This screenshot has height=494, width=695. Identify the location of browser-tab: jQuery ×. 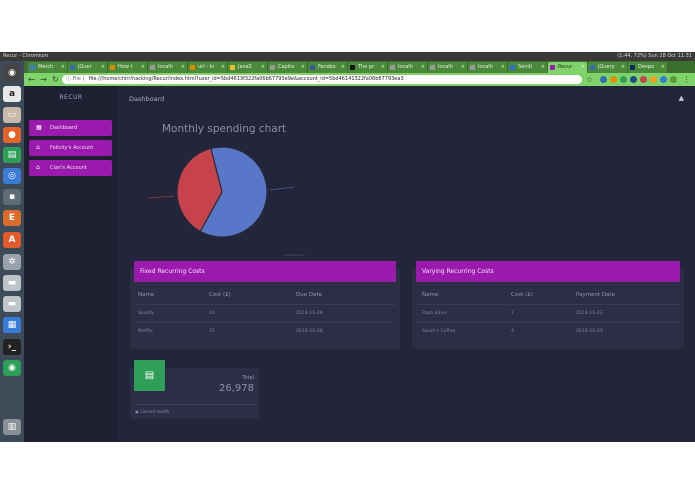
(607, 67).